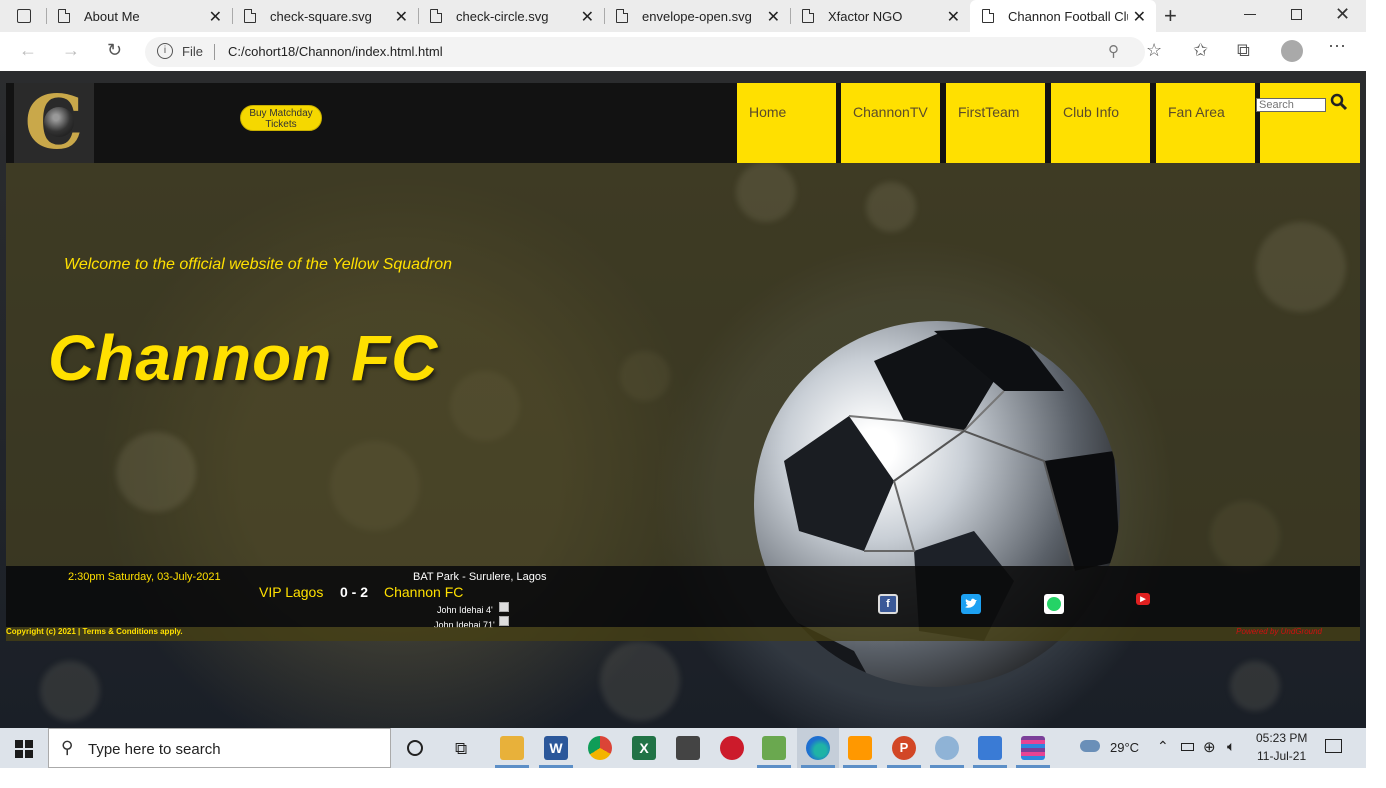  I want to click on tab-actions-icon, so click(24, 16).